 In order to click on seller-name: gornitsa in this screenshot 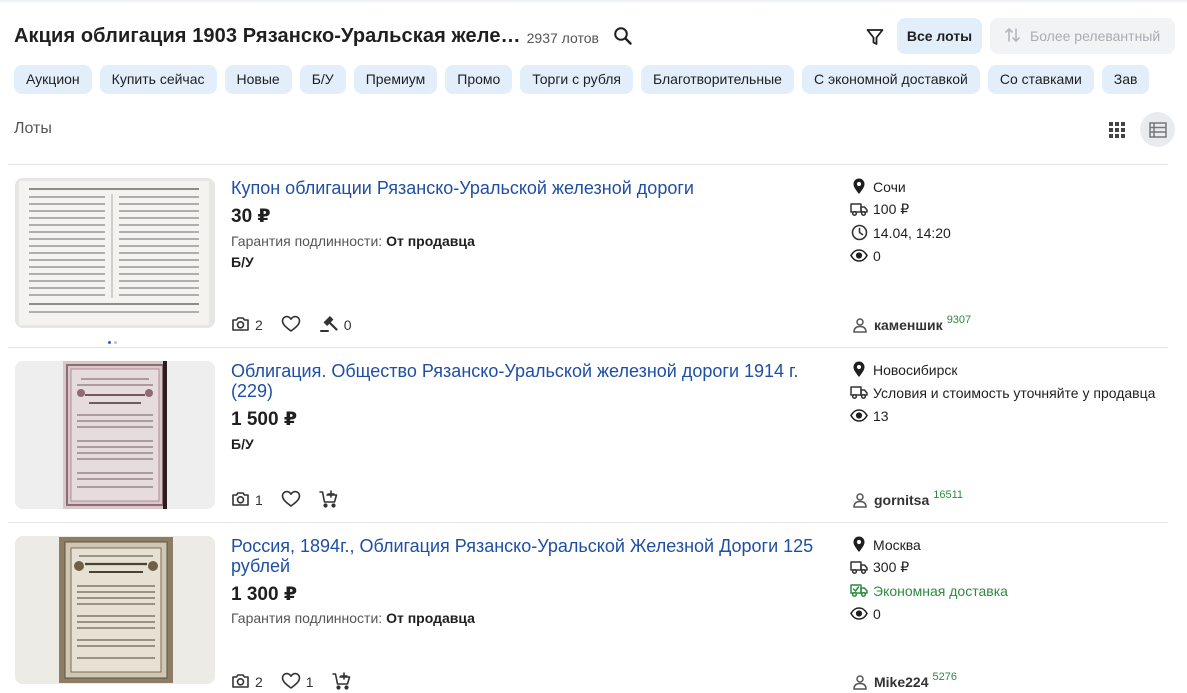, I will do `click(902, 500)`.